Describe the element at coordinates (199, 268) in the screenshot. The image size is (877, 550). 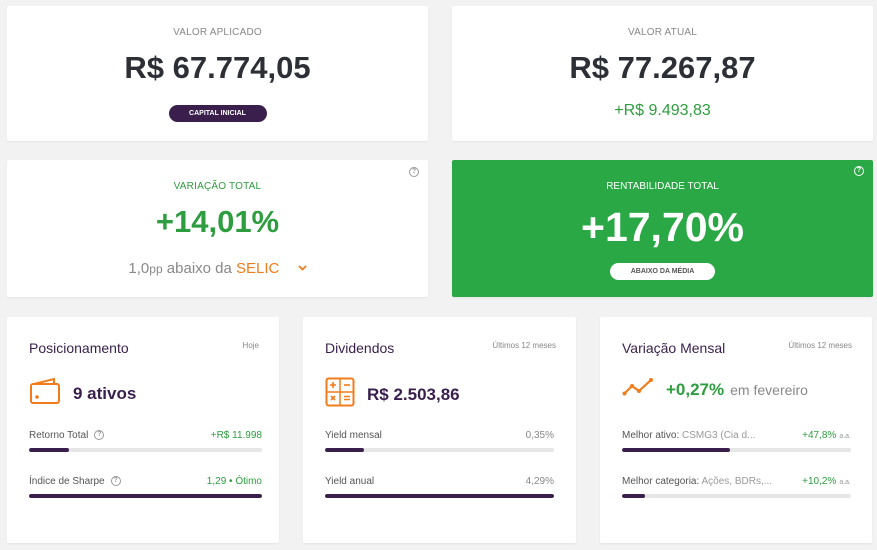
I see `variacao-diff-text: abaixo da` at that location.